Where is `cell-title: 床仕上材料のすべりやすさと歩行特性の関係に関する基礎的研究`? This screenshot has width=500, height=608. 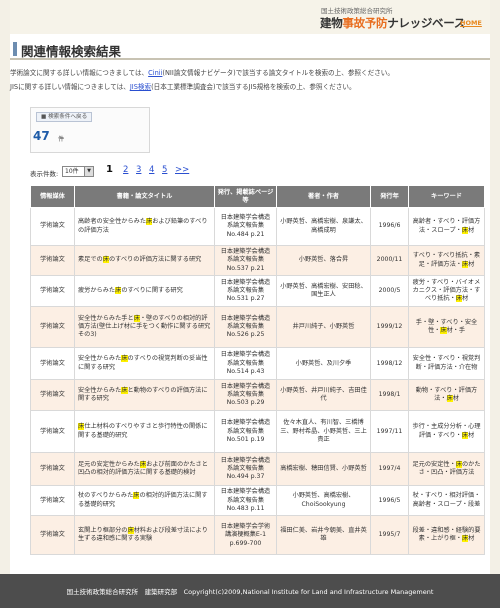
cell-title: 床仕上材料のすべりやすさと歩行特性の関係に関する基礎的研究 is located at coordinates (144, 432).